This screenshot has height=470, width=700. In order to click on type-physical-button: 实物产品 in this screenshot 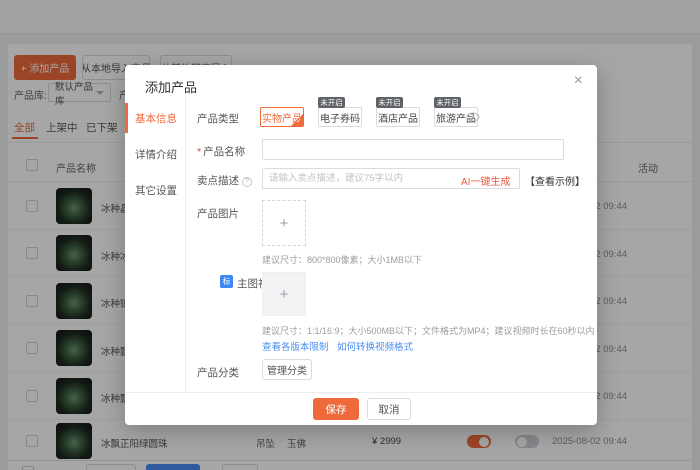, I will do `click(282, 117)`.